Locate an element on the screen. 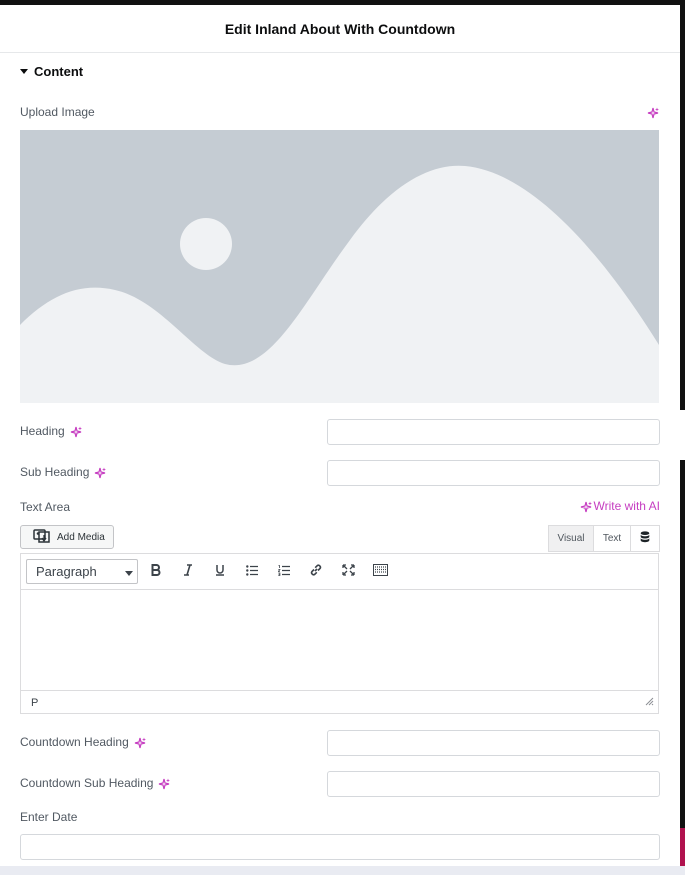 The image size is (685, 875). editor-mode-tabs: Visual Text is located at coordinates (604, 538).